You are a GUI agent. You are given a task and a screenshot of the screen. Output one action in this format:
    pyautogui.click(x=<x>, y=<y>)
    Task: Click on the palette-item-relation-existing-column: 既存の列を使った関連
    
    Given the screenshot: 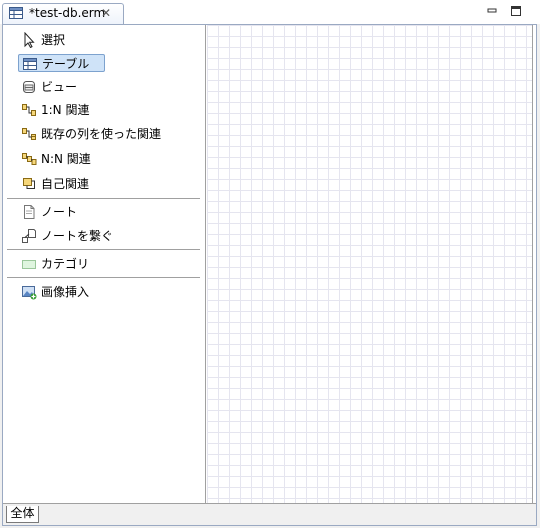 What is the action you would take?
    pyautogui.click(x=93, y=134)
    